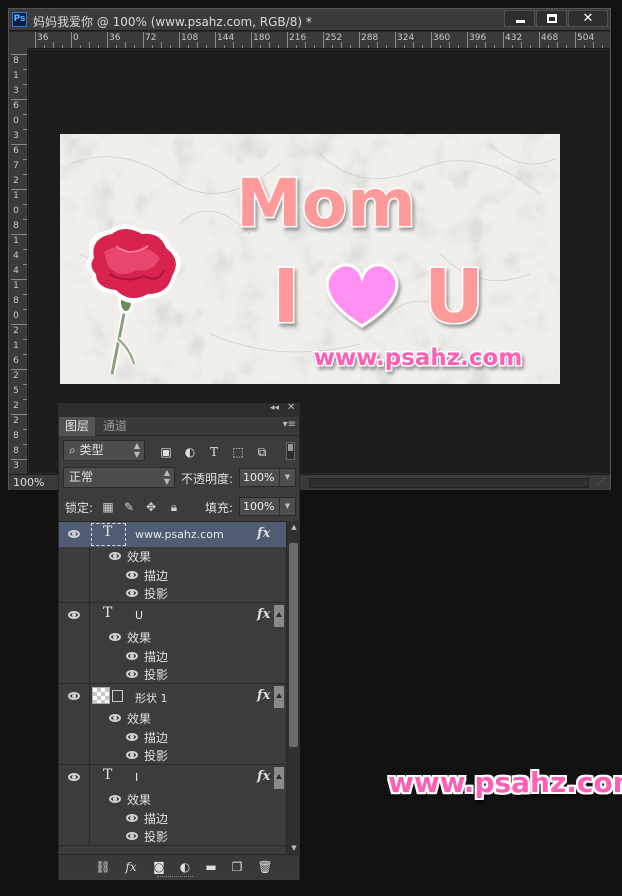 This screenshot has width=622, height=896. Describe the element at coordinates (290, 451) in the screenshot. I see `filter-toggle` at that location.